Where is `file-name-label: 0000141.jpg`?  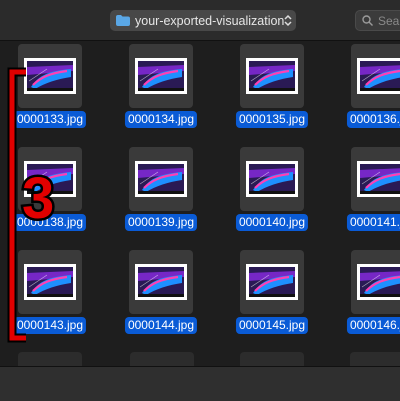
file-name-label: 0000141.jpg is located at coordinates (373, 222).